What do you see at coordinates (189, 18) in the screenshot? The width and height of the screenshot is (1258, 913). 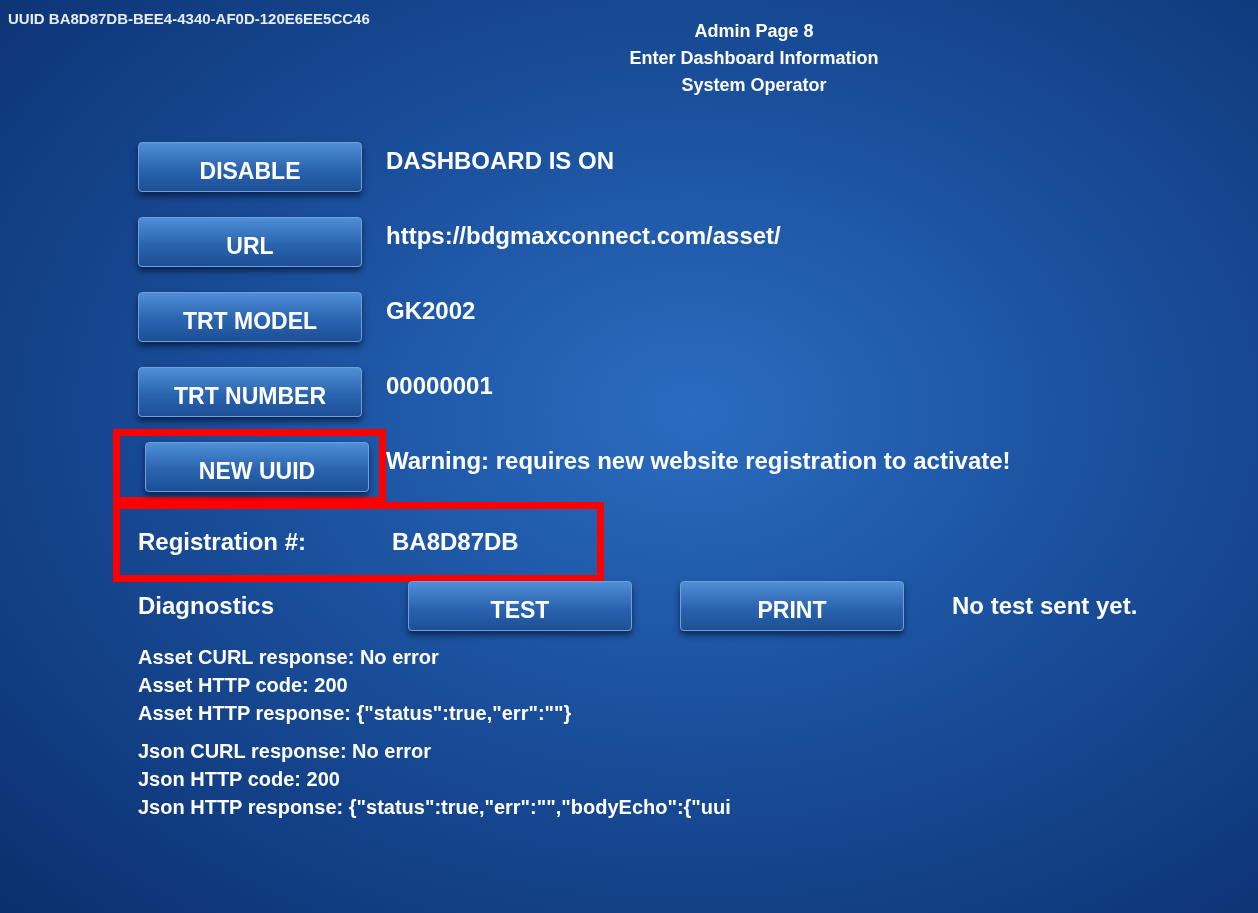 I see `uuid-label: UUID BA8D87DB-BEE4-4340-AF0D-120E6EE5CC46` at bounding box center [189, 18].